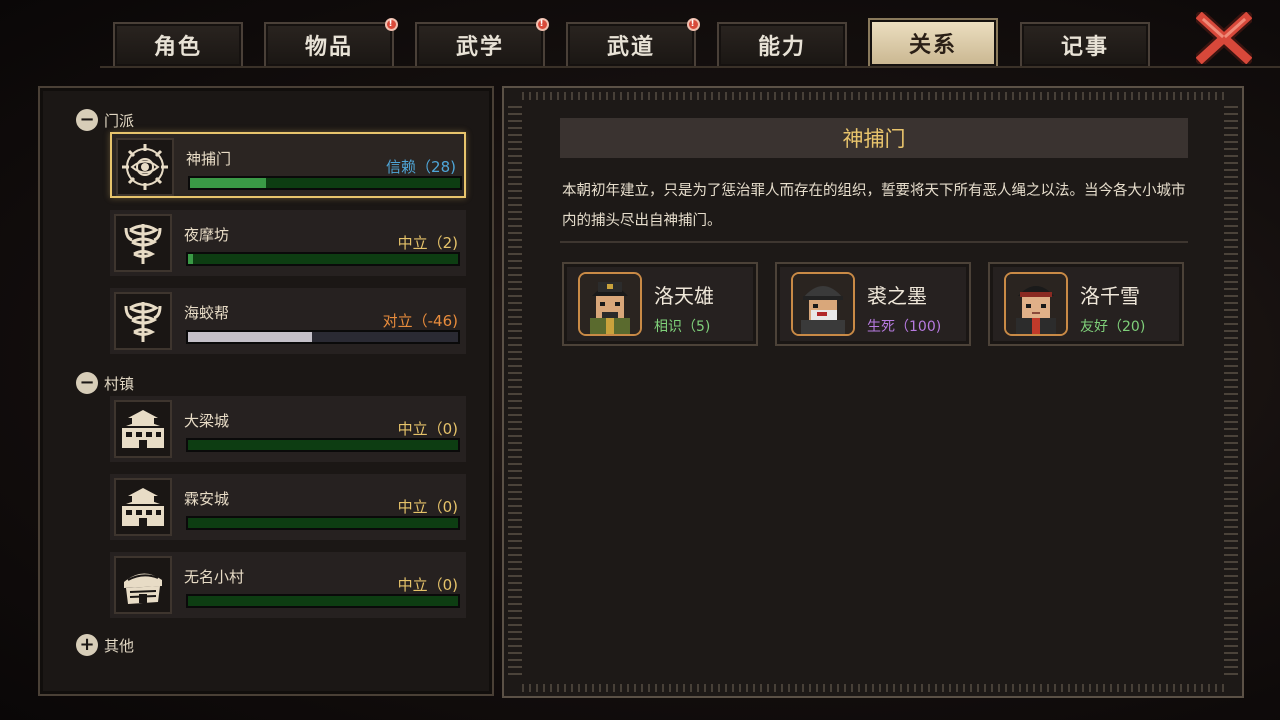  Describe the element at coordinates (684, 296) in the screenshot. I see `member-name: 洛天雄` at that location.